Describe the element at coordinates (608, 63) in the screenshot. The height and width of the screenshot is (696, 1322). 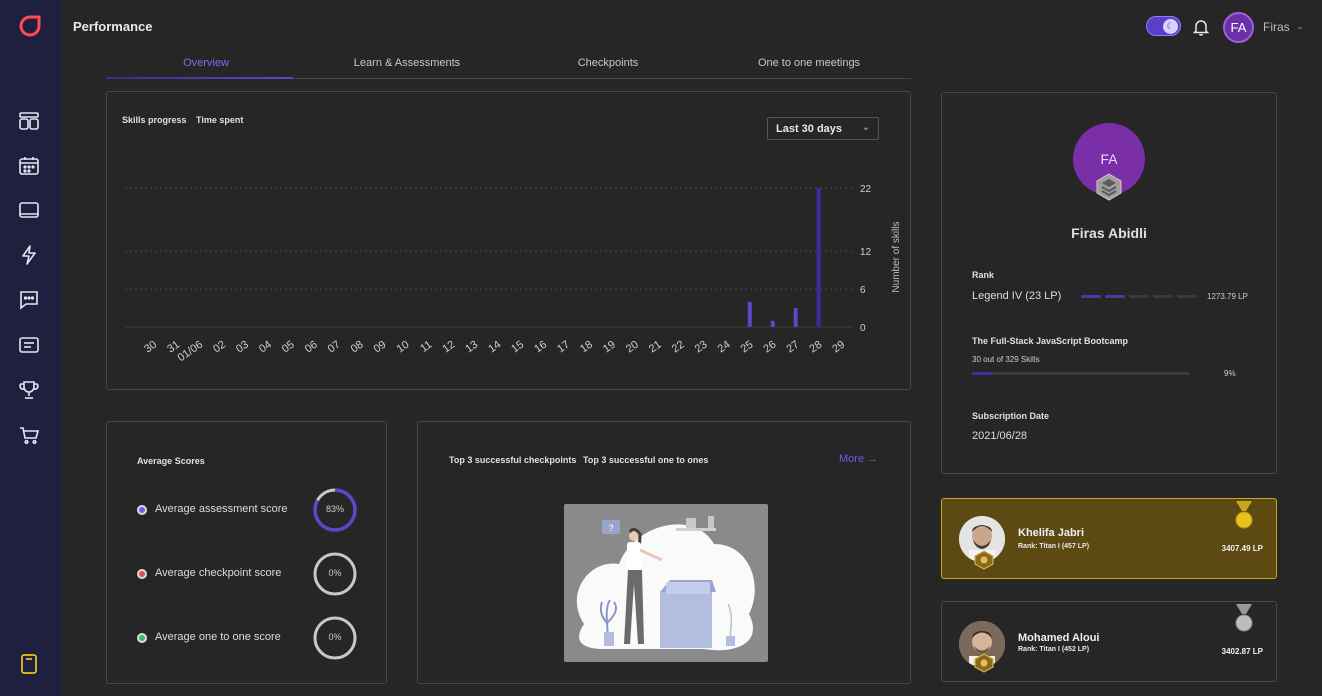
I see `tab-checkpoints: Checkpoints` at that location.